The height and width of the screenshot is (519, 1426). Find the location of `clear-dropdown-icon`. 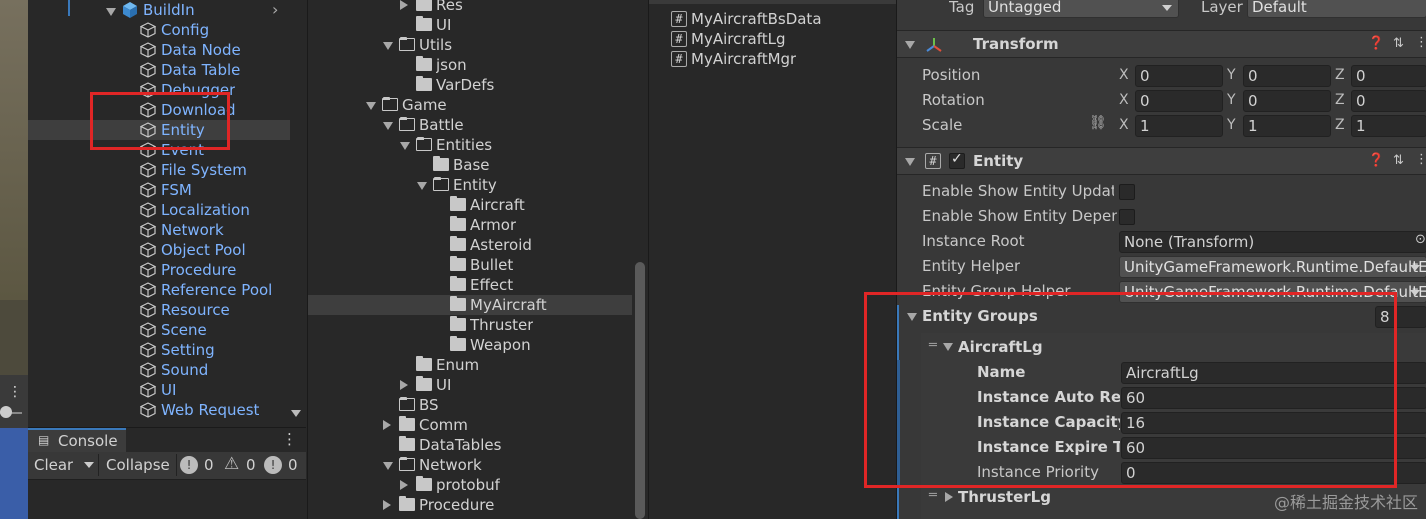

clear-dropdown-icon is located at coordinates (89, 465).